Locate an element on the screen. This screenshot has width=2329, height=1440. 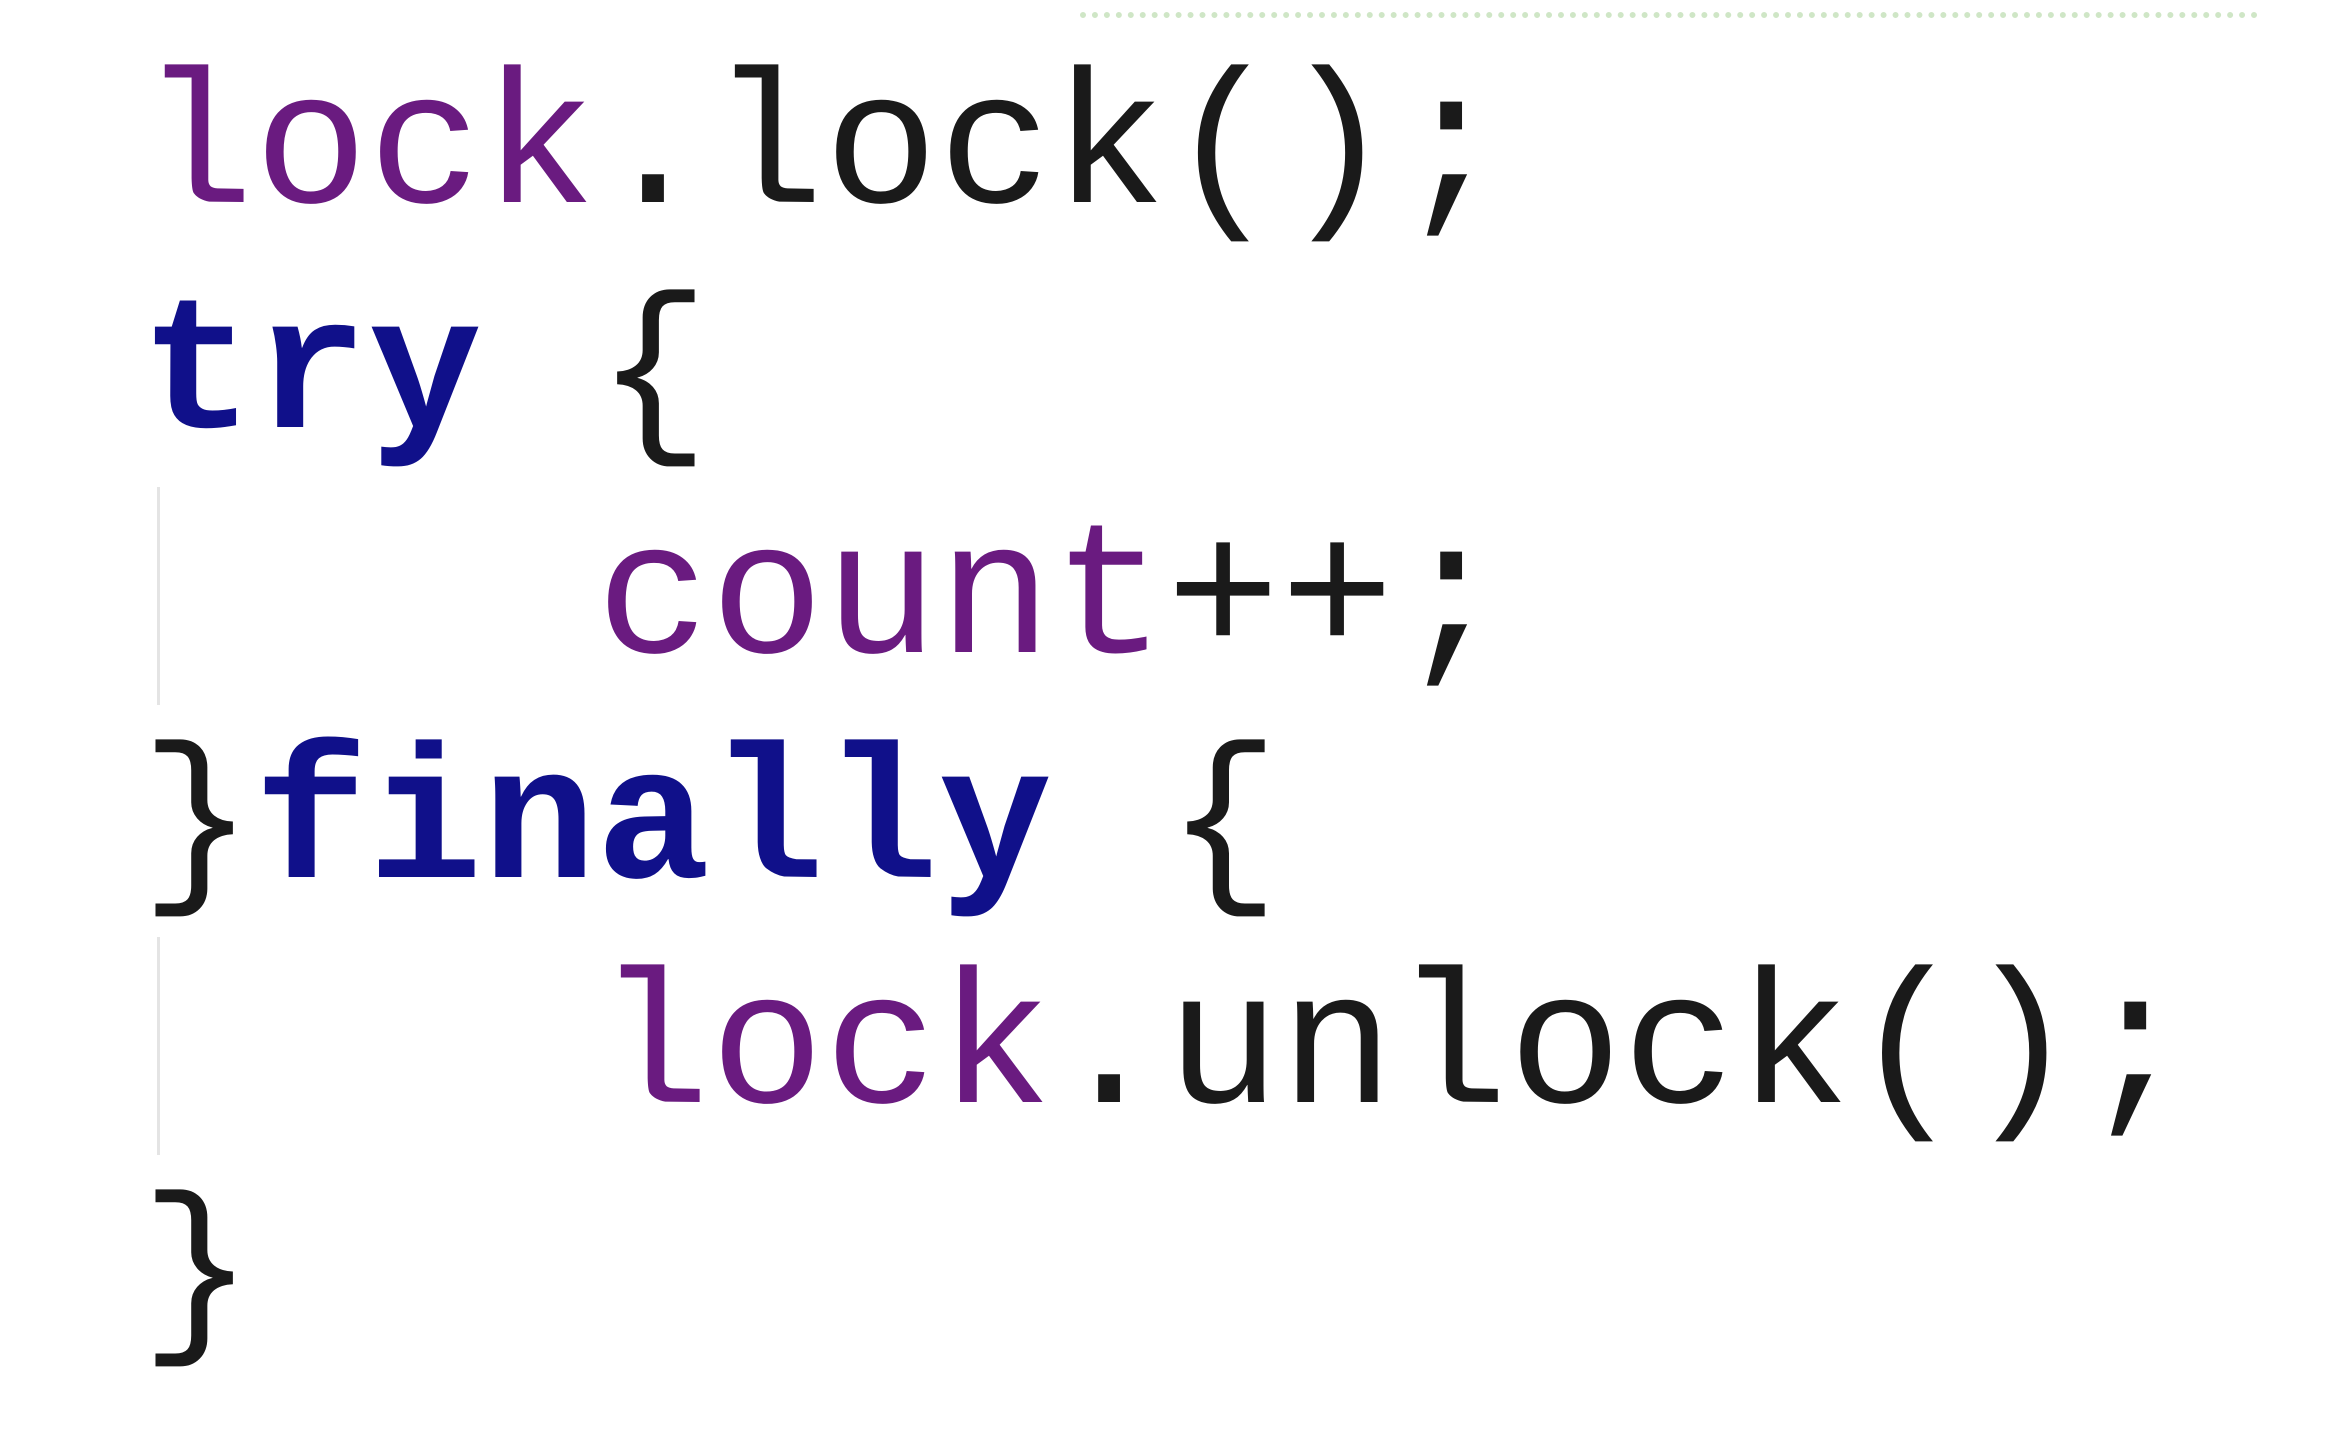
code-token: ++; is located at coordinates (1337, 602).